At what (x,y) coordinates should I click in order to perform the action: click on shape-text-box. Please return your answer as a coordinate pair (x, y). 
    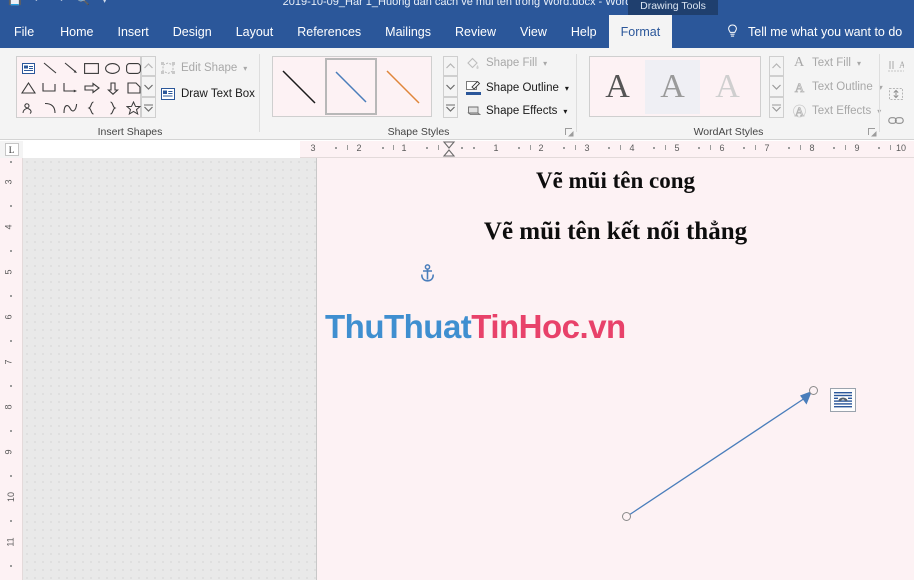
    Looking at the image, I should click on (28, 68).